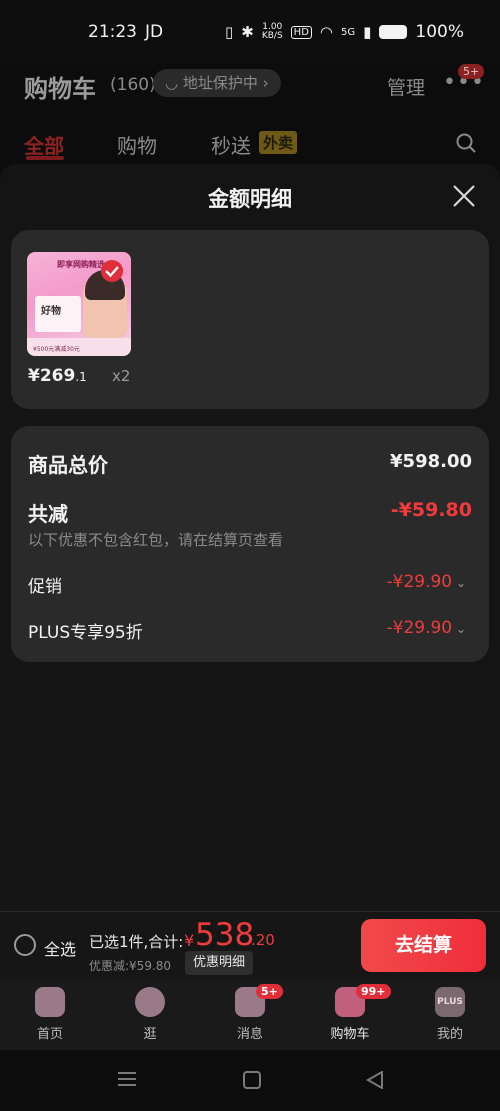 The height and width of the screenshot is (1111, 500). Describe the element at coordinates (174, 83) in the screenshot. I see `protect-icon: ◡` at that location.